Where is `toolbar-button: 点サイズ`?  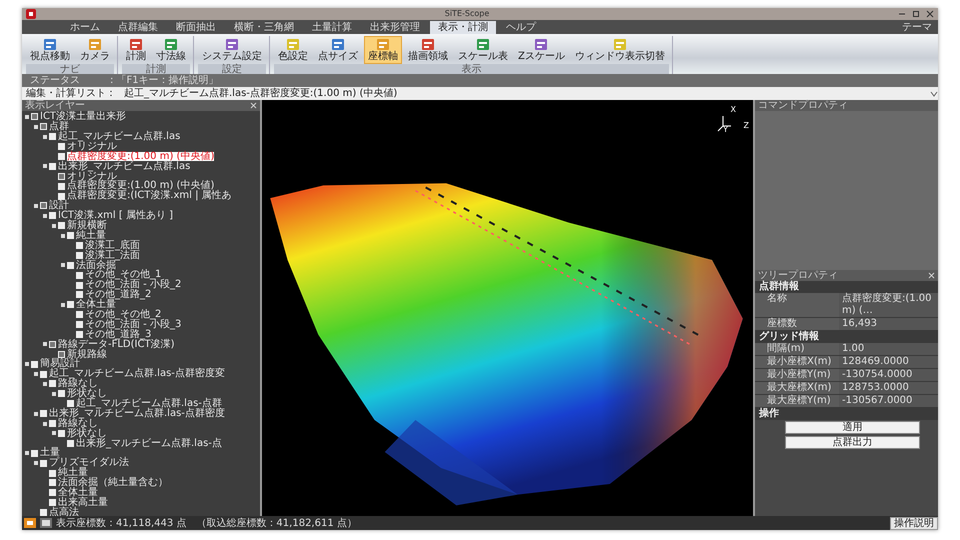 toolbar-button: 点サイズ is located at coordinates (338, 50).